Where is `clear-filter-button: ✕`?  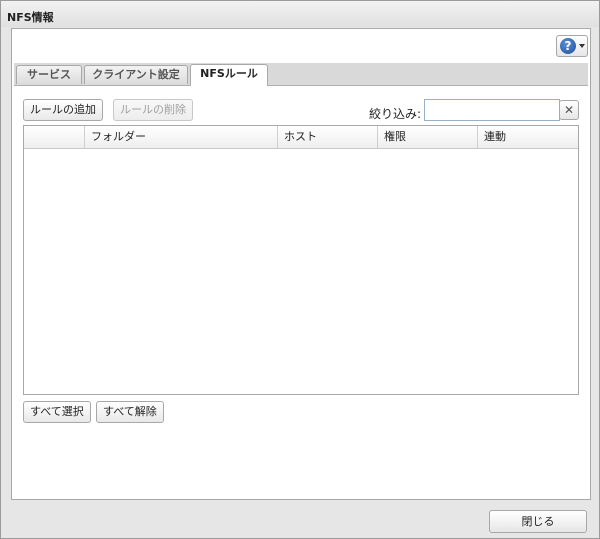 clear-filter-button: ✕ is located at coordinates (569, 110).